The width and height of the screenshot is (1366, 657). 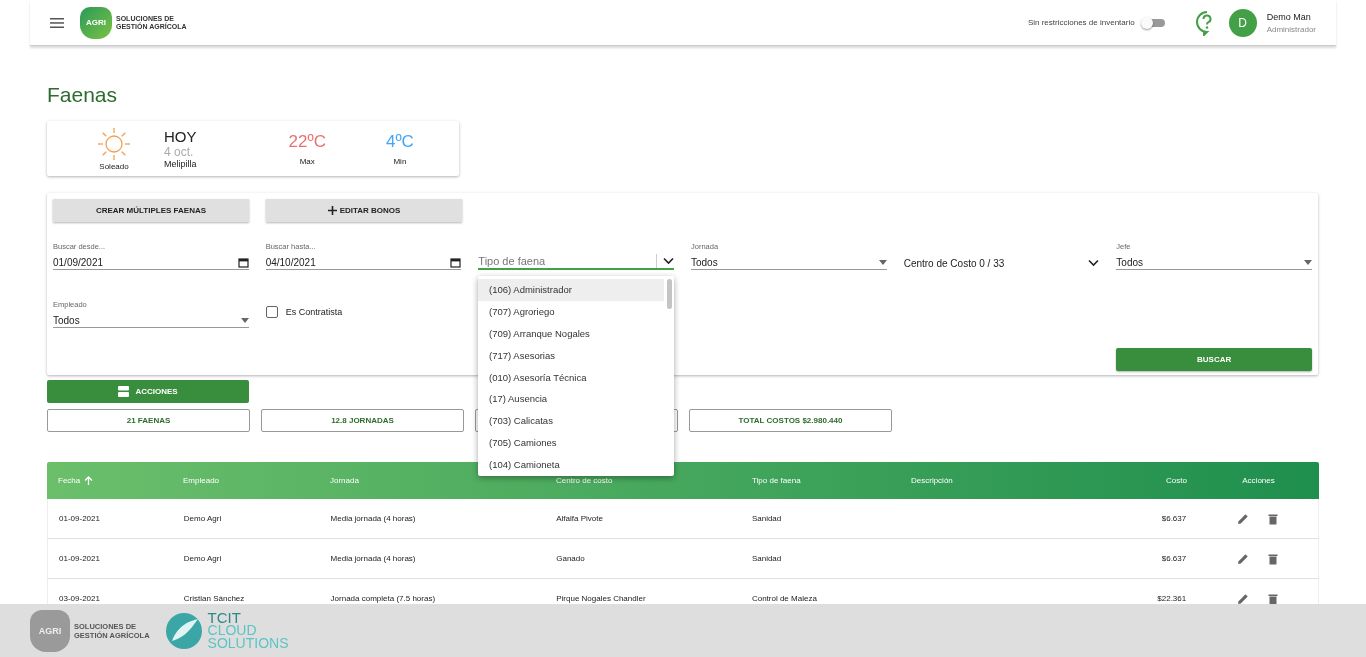 What do you see at coordinates (784, 598) in the screenshot?
I see `table-cell-text: Control de Maleza` at bounding box center [784, 598].